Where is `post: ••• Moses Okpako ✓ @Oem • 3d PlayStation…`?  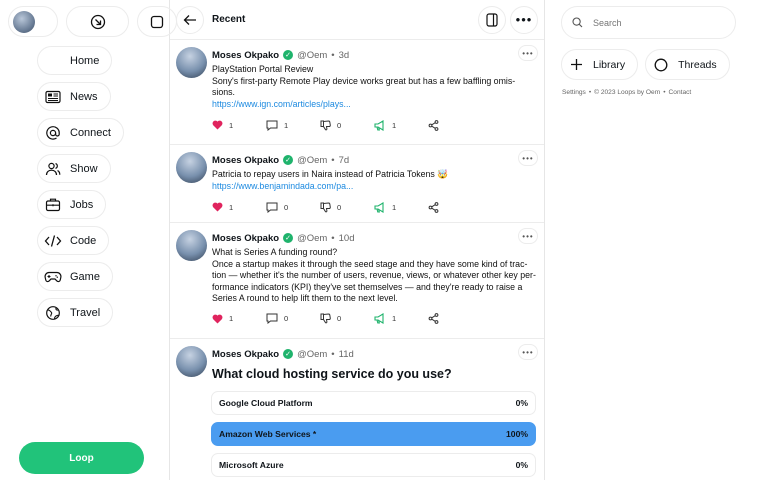 post: ••• Moses Okpako ✓ @Oem • 3d PlayStation… is located at coordinates (357, 92).